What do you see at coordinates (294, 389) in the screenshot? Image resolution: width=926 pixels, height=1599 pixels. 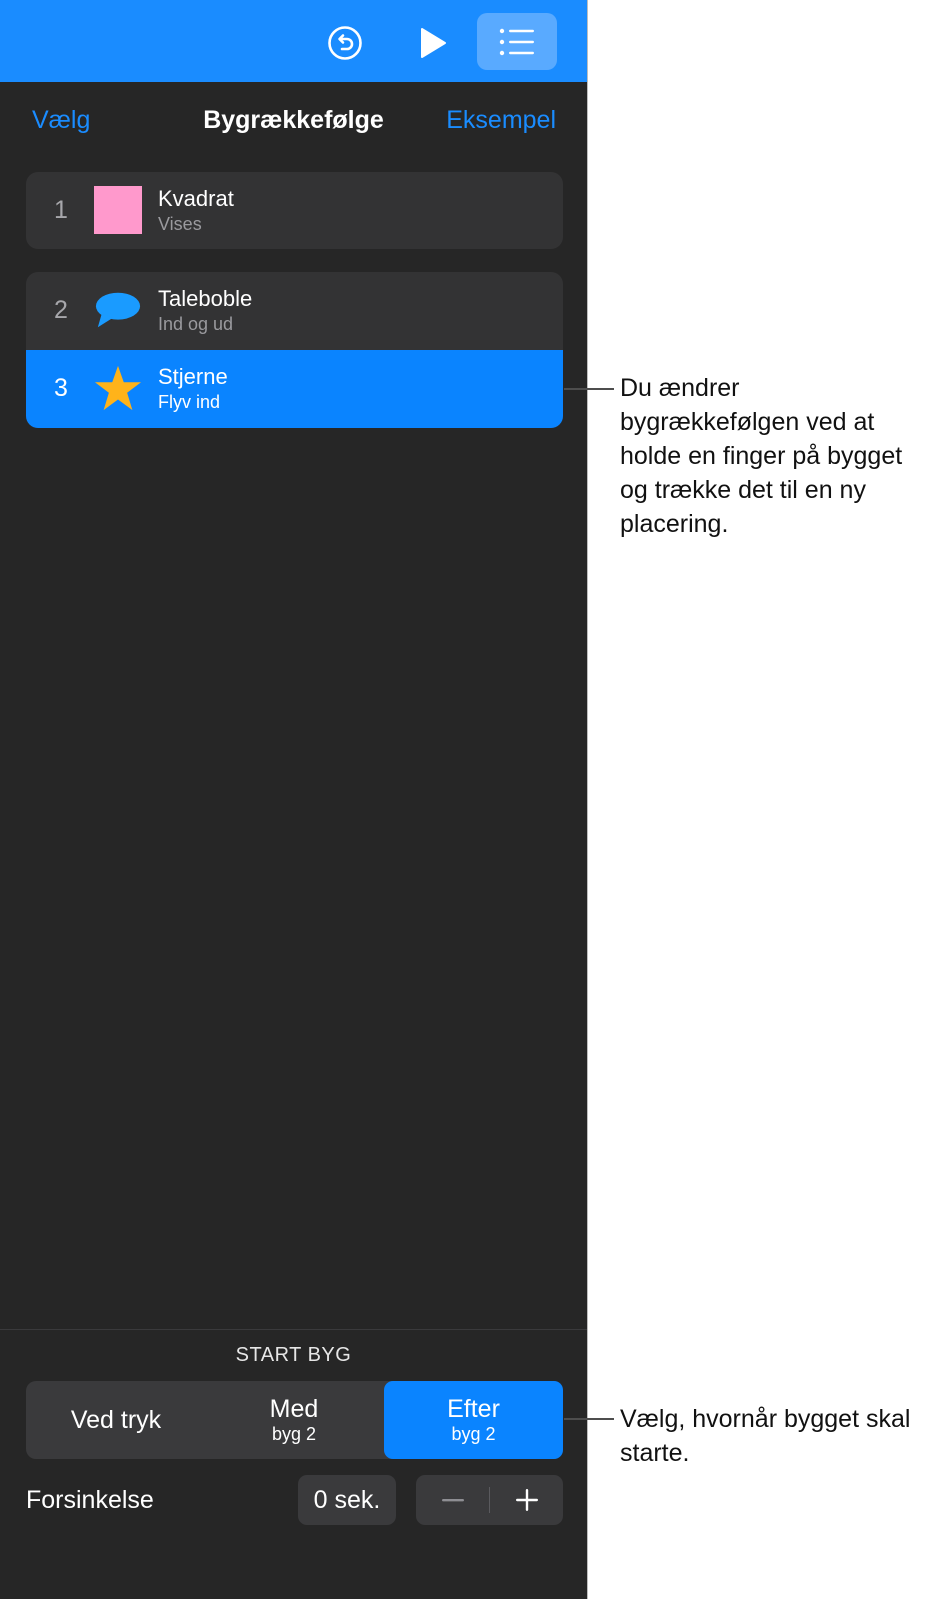 I see `build-row-3: 3 Stjerne Flyv ind` at bounding box center [294, 389].